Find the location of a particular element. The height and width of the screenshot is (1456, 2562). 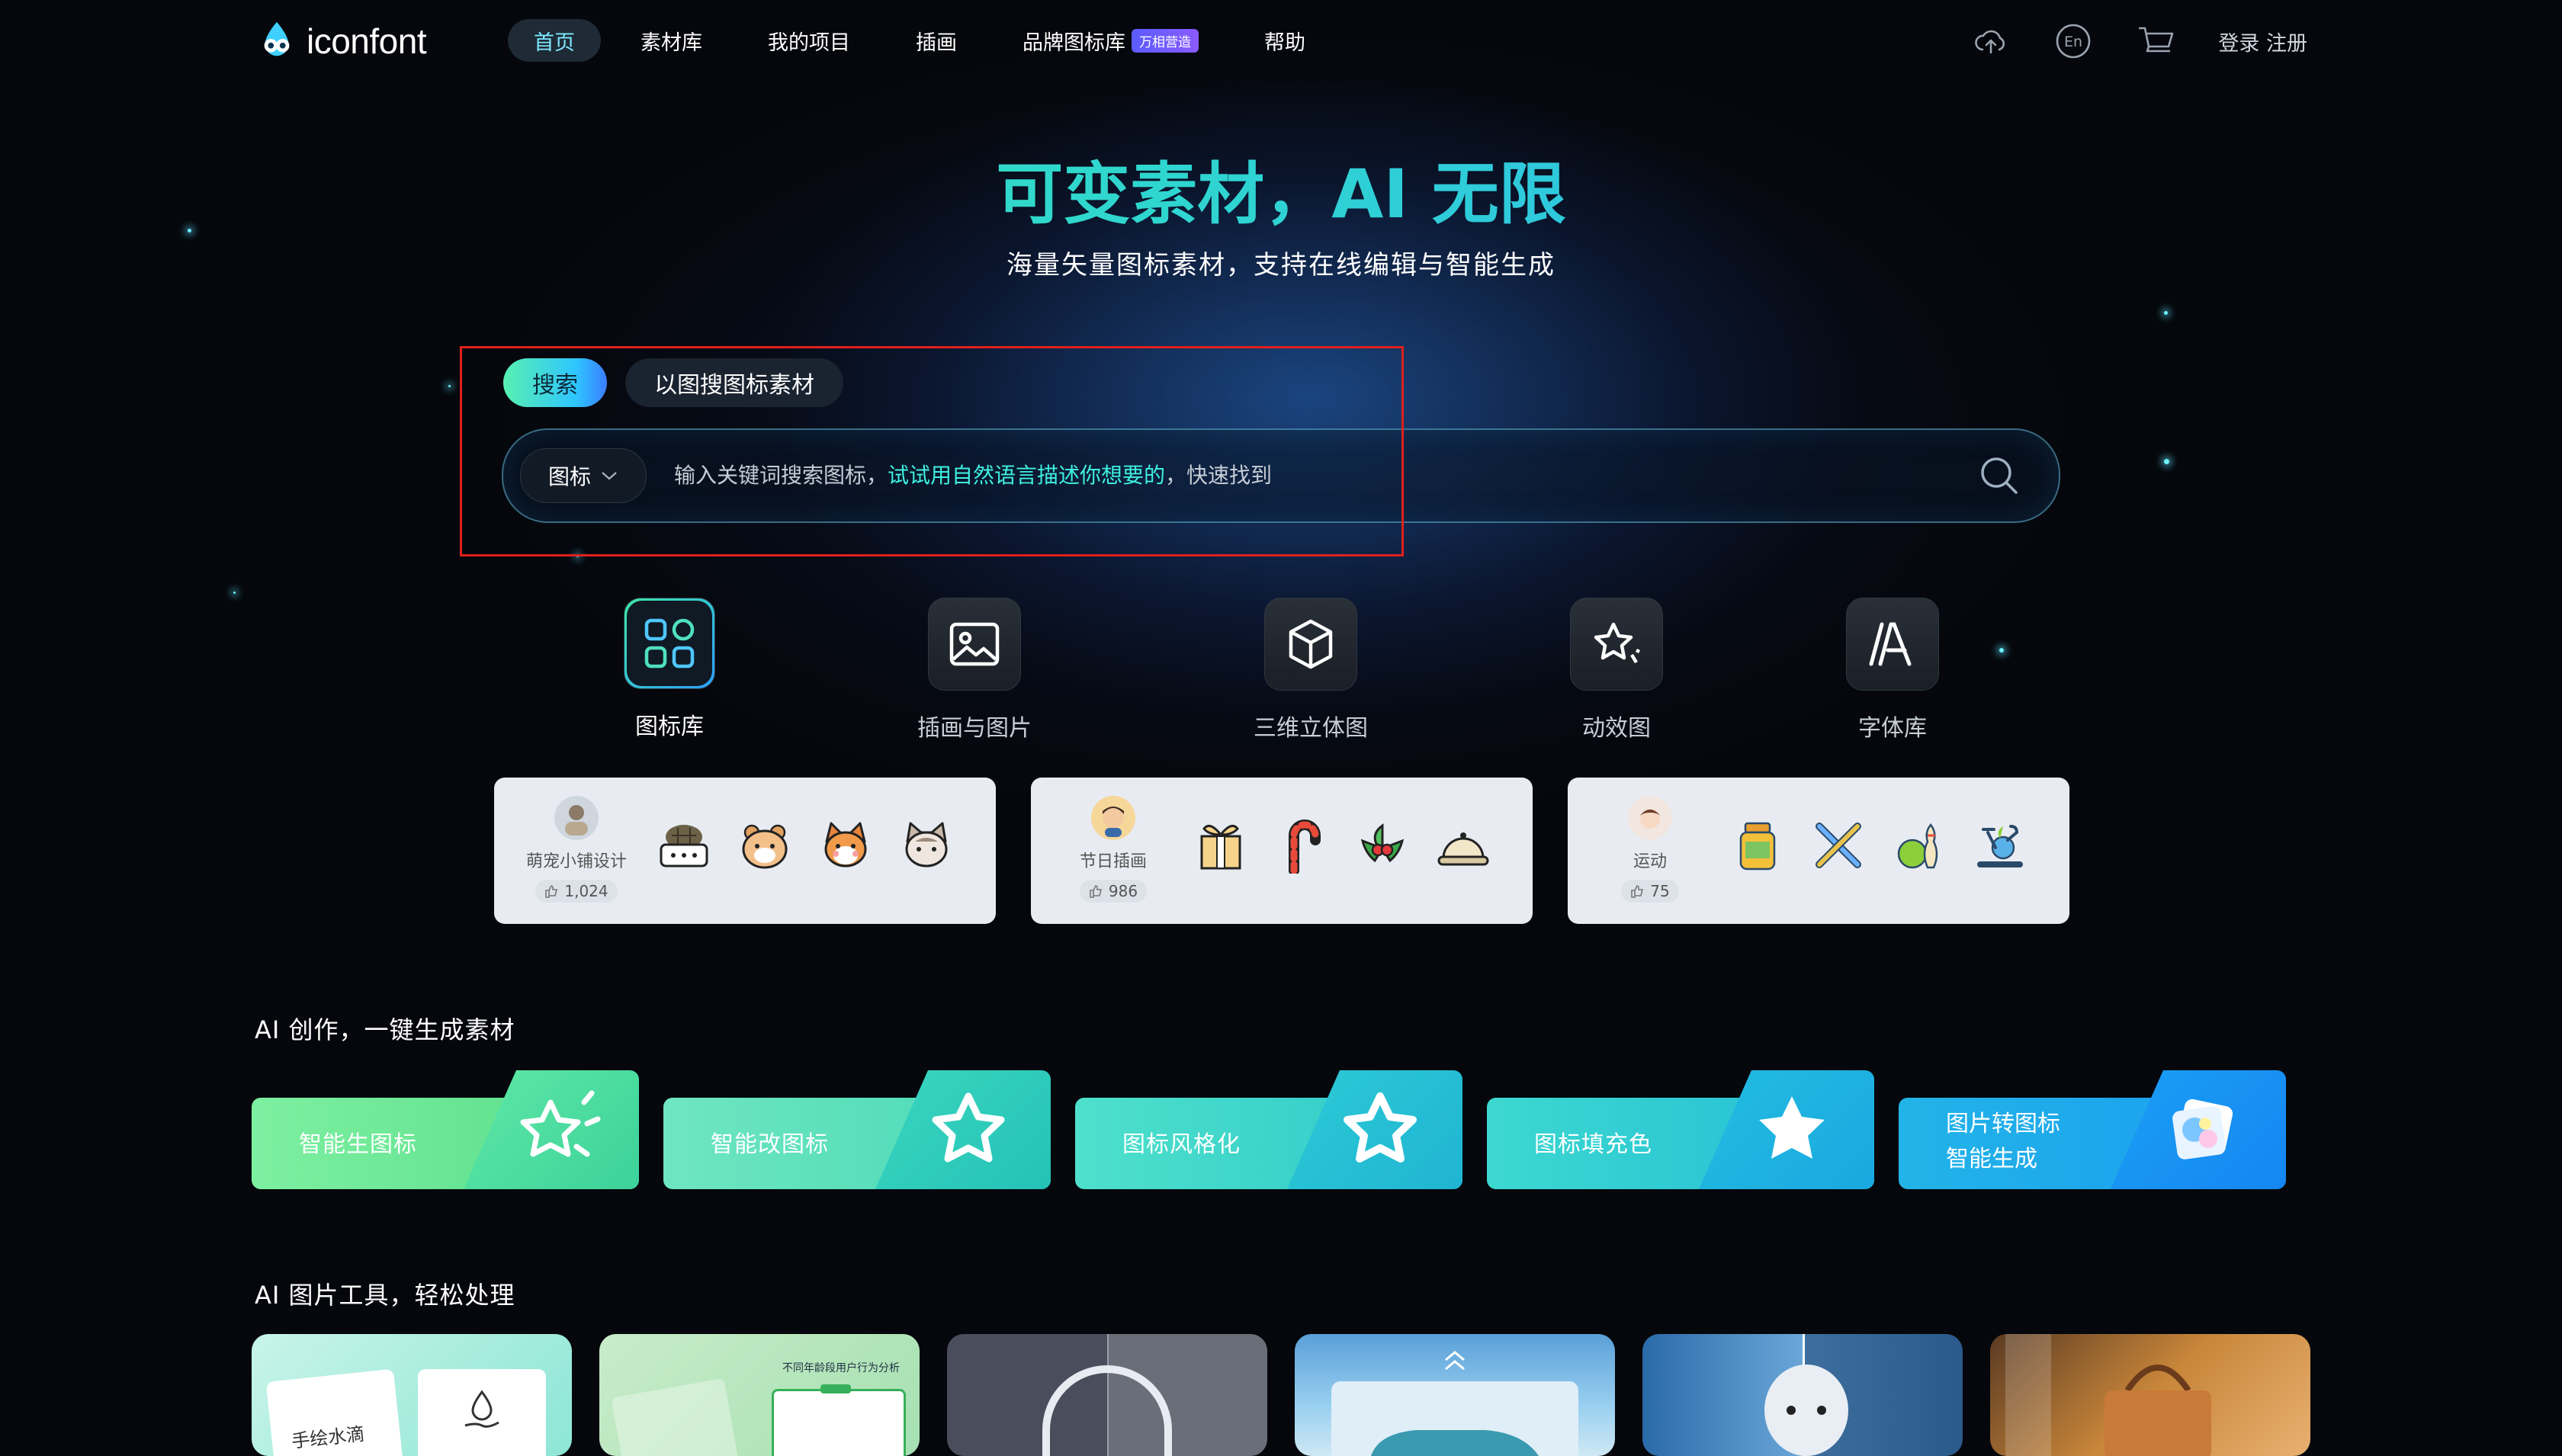

nav-badge: 万相营造 is located at coordinates (1165, 40).